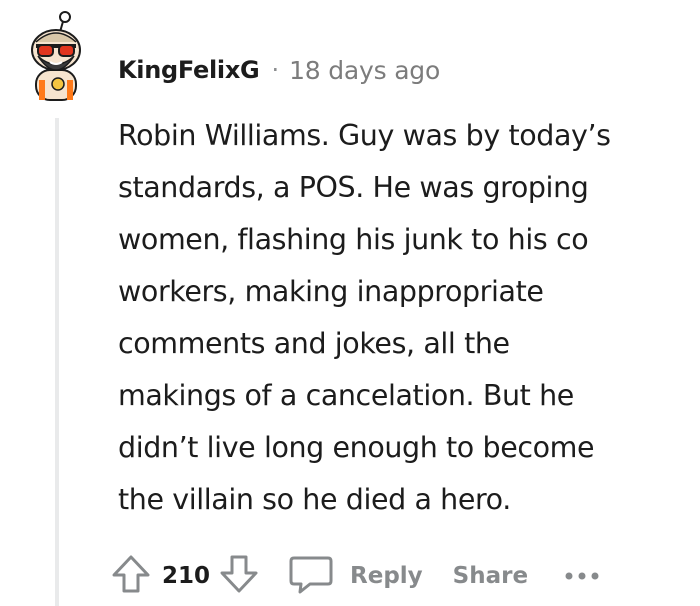 Image resolution: width=700 pixels, height=606 pixels. Describe the element at coordinates (331, 291) in the screenshot. I see `comment-line: workers, making inappropriate` at that location.